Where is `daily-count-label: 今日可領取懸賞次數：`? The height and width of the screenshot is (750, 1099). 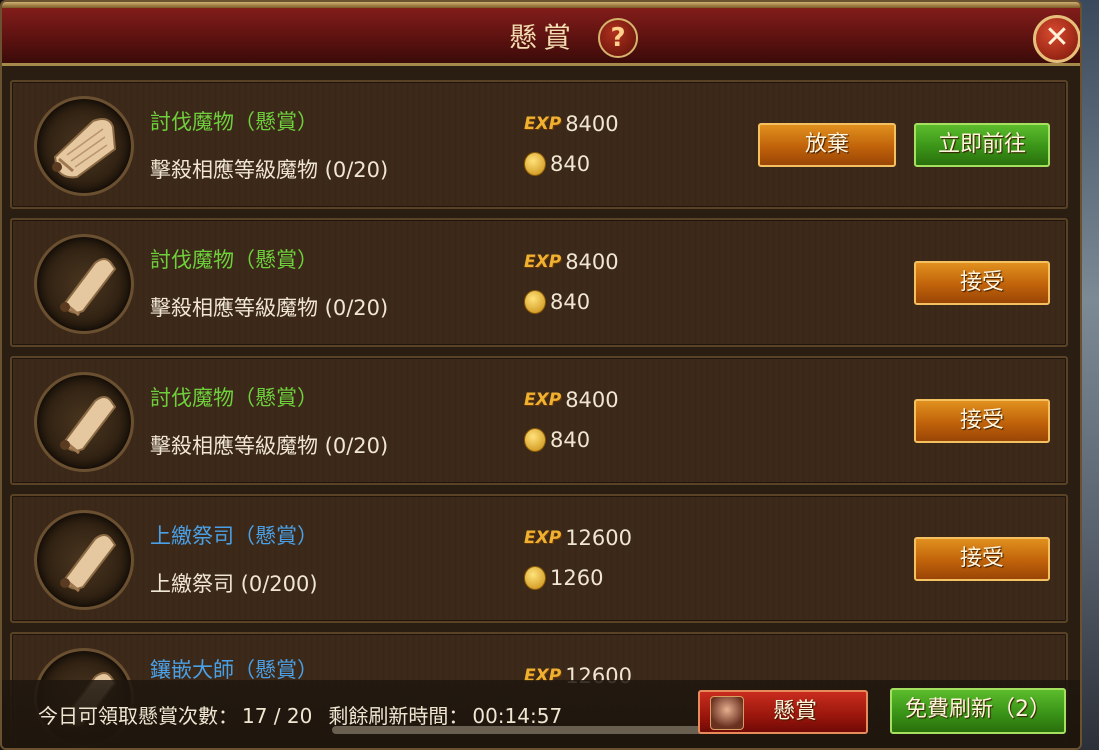
daily-count-label: 今日可領取懸賞次數： is located at coordinates (138, 716).